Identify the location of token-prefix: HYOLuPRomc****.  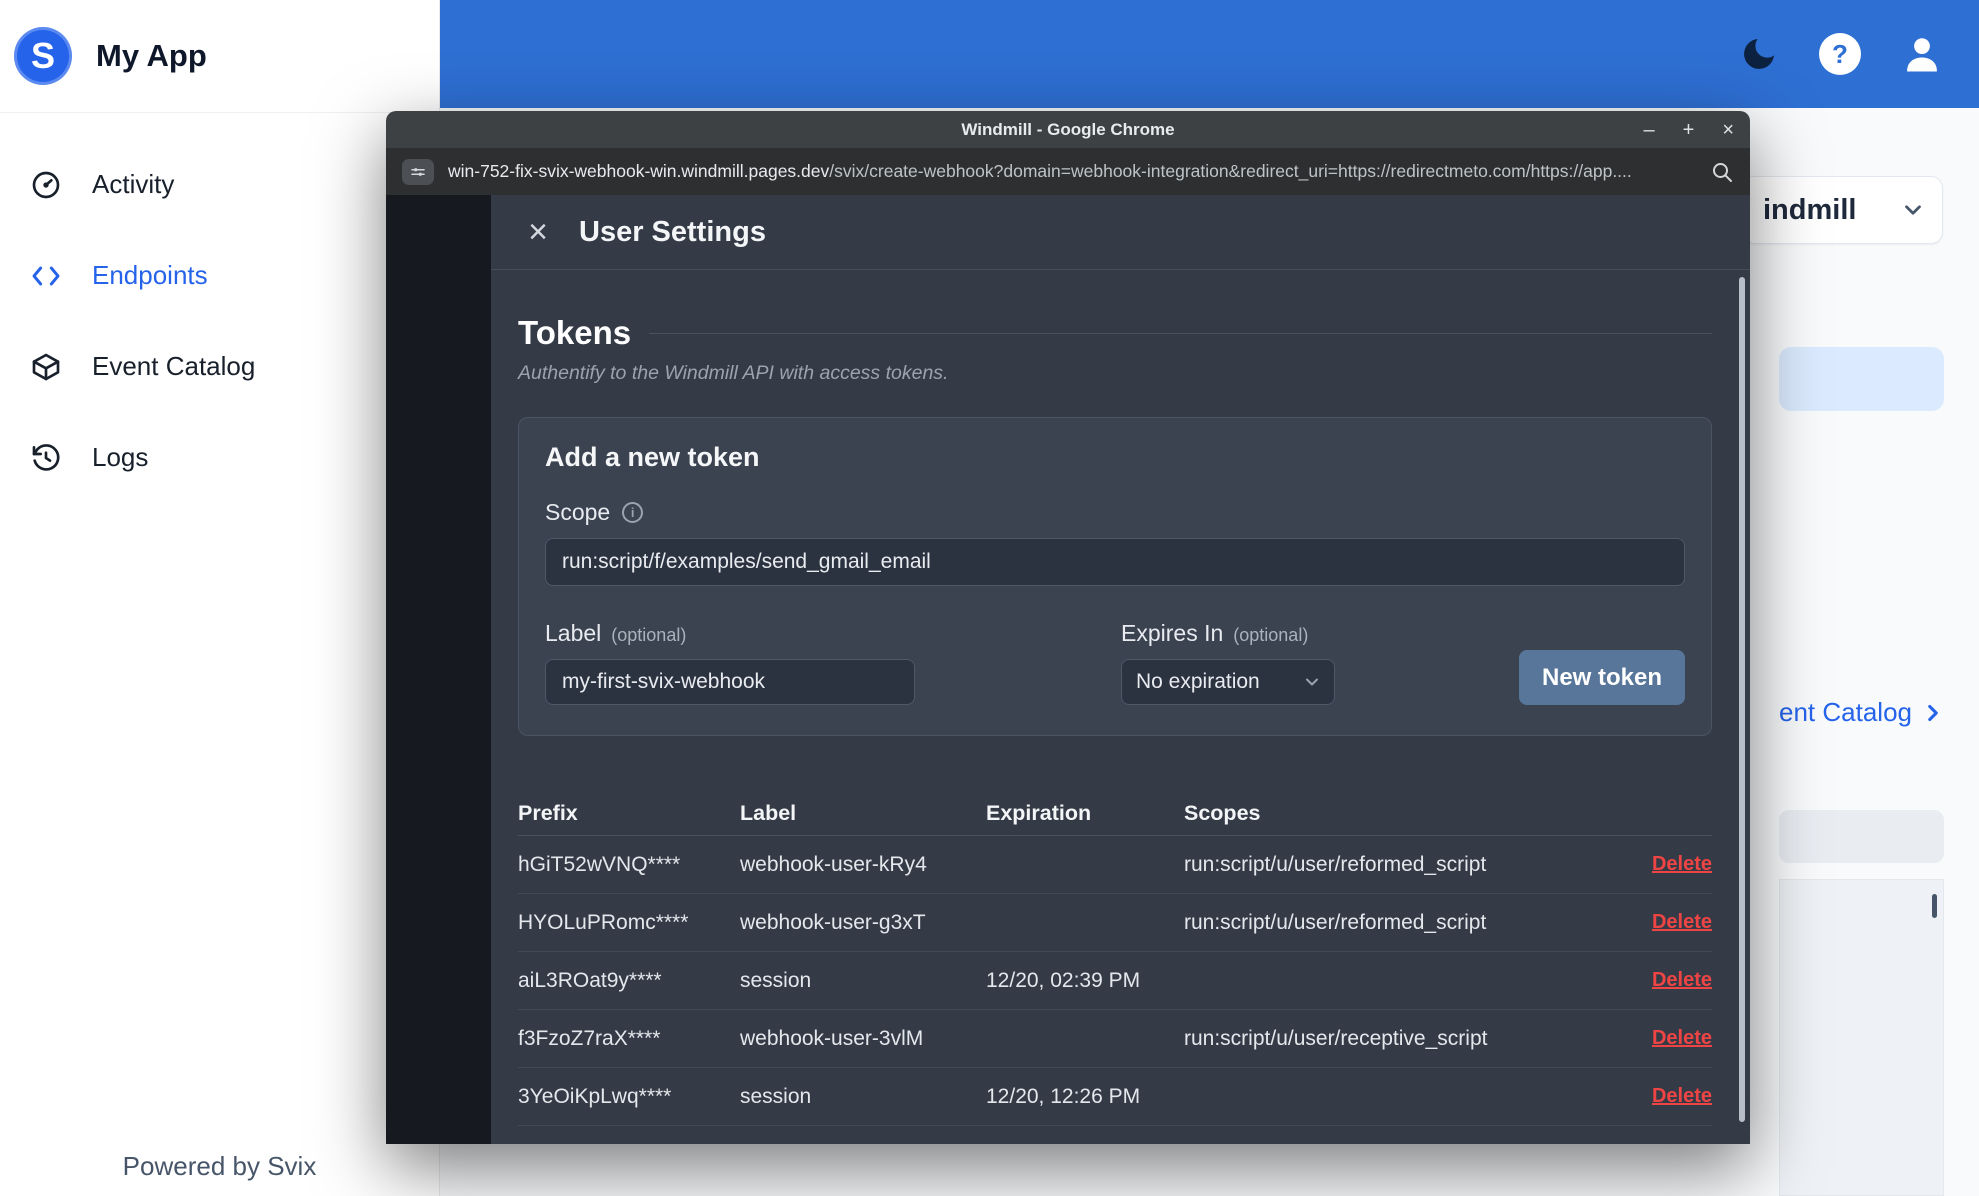
(629, 923).